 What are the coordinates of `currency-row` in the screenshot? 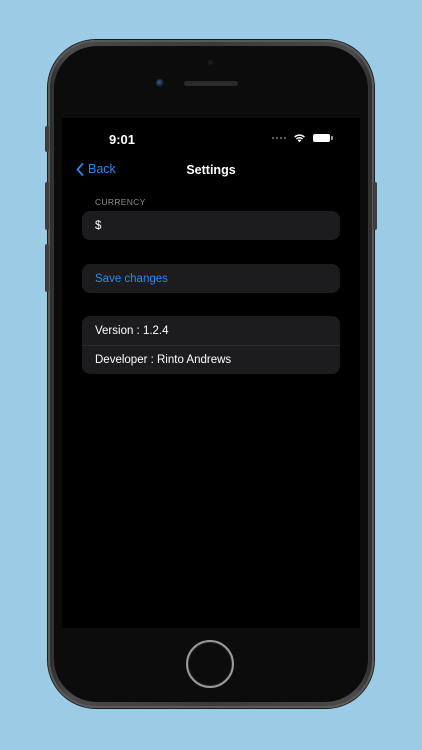 It's located at (211, 225).